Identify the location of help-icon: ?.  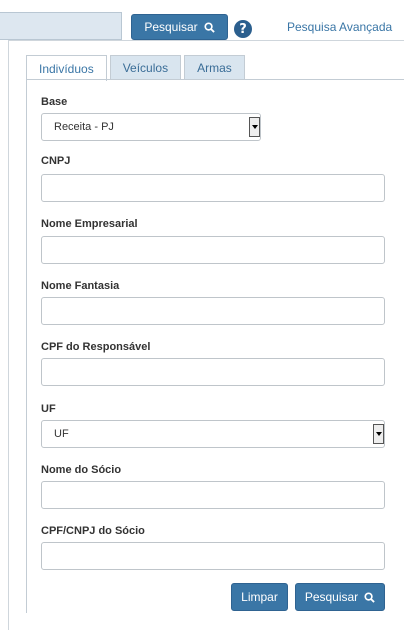
(243, 29).